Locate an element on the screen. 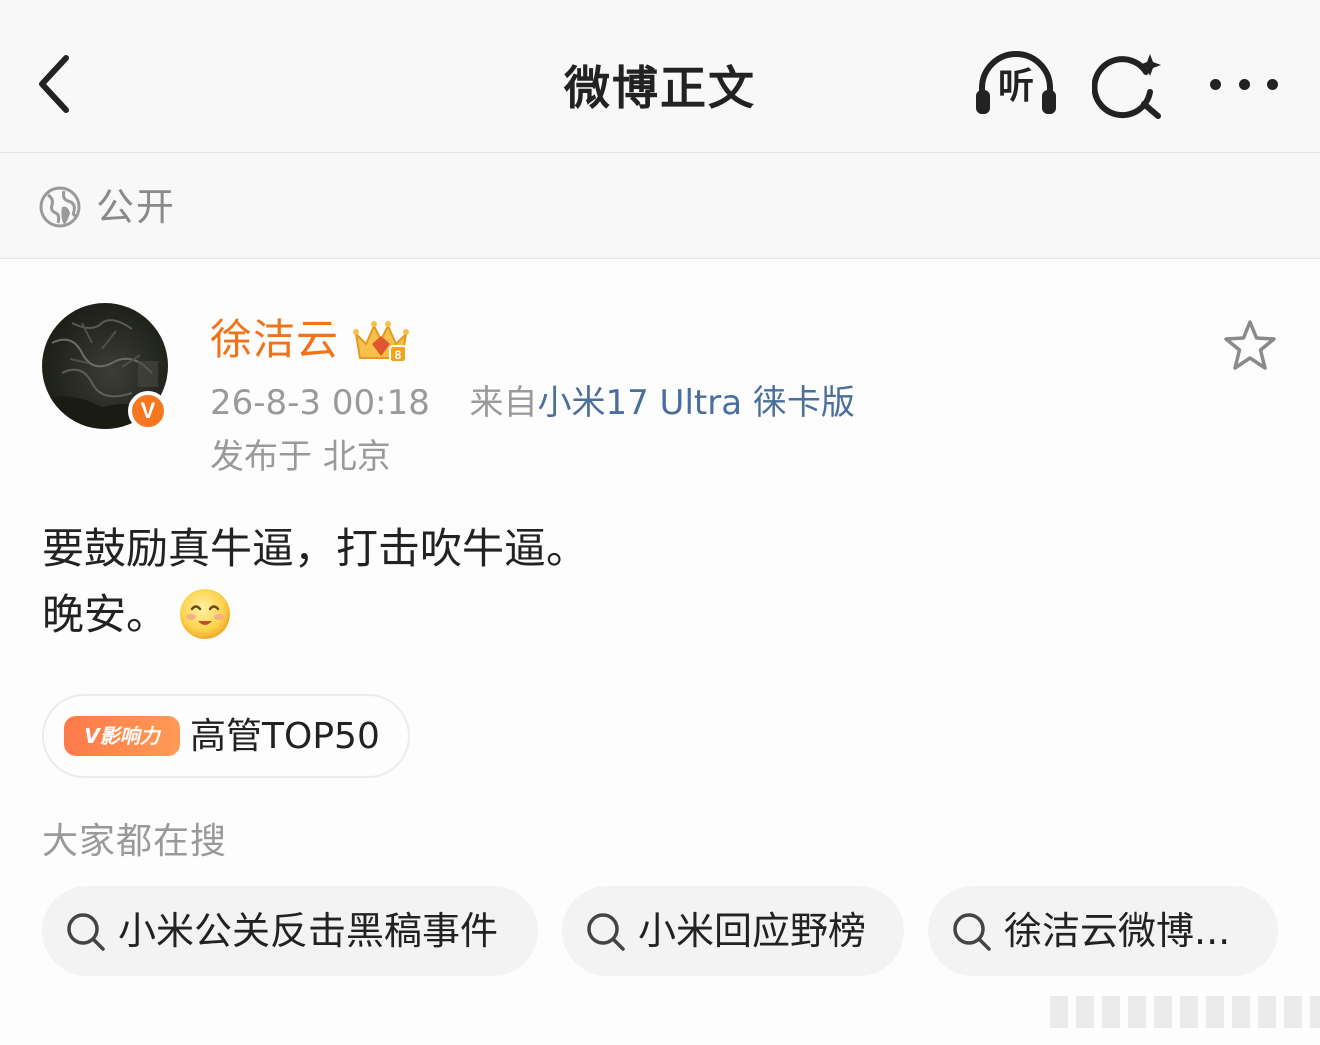  trending-chip: 小米回应野榜 is located at coordinates (733, 931).